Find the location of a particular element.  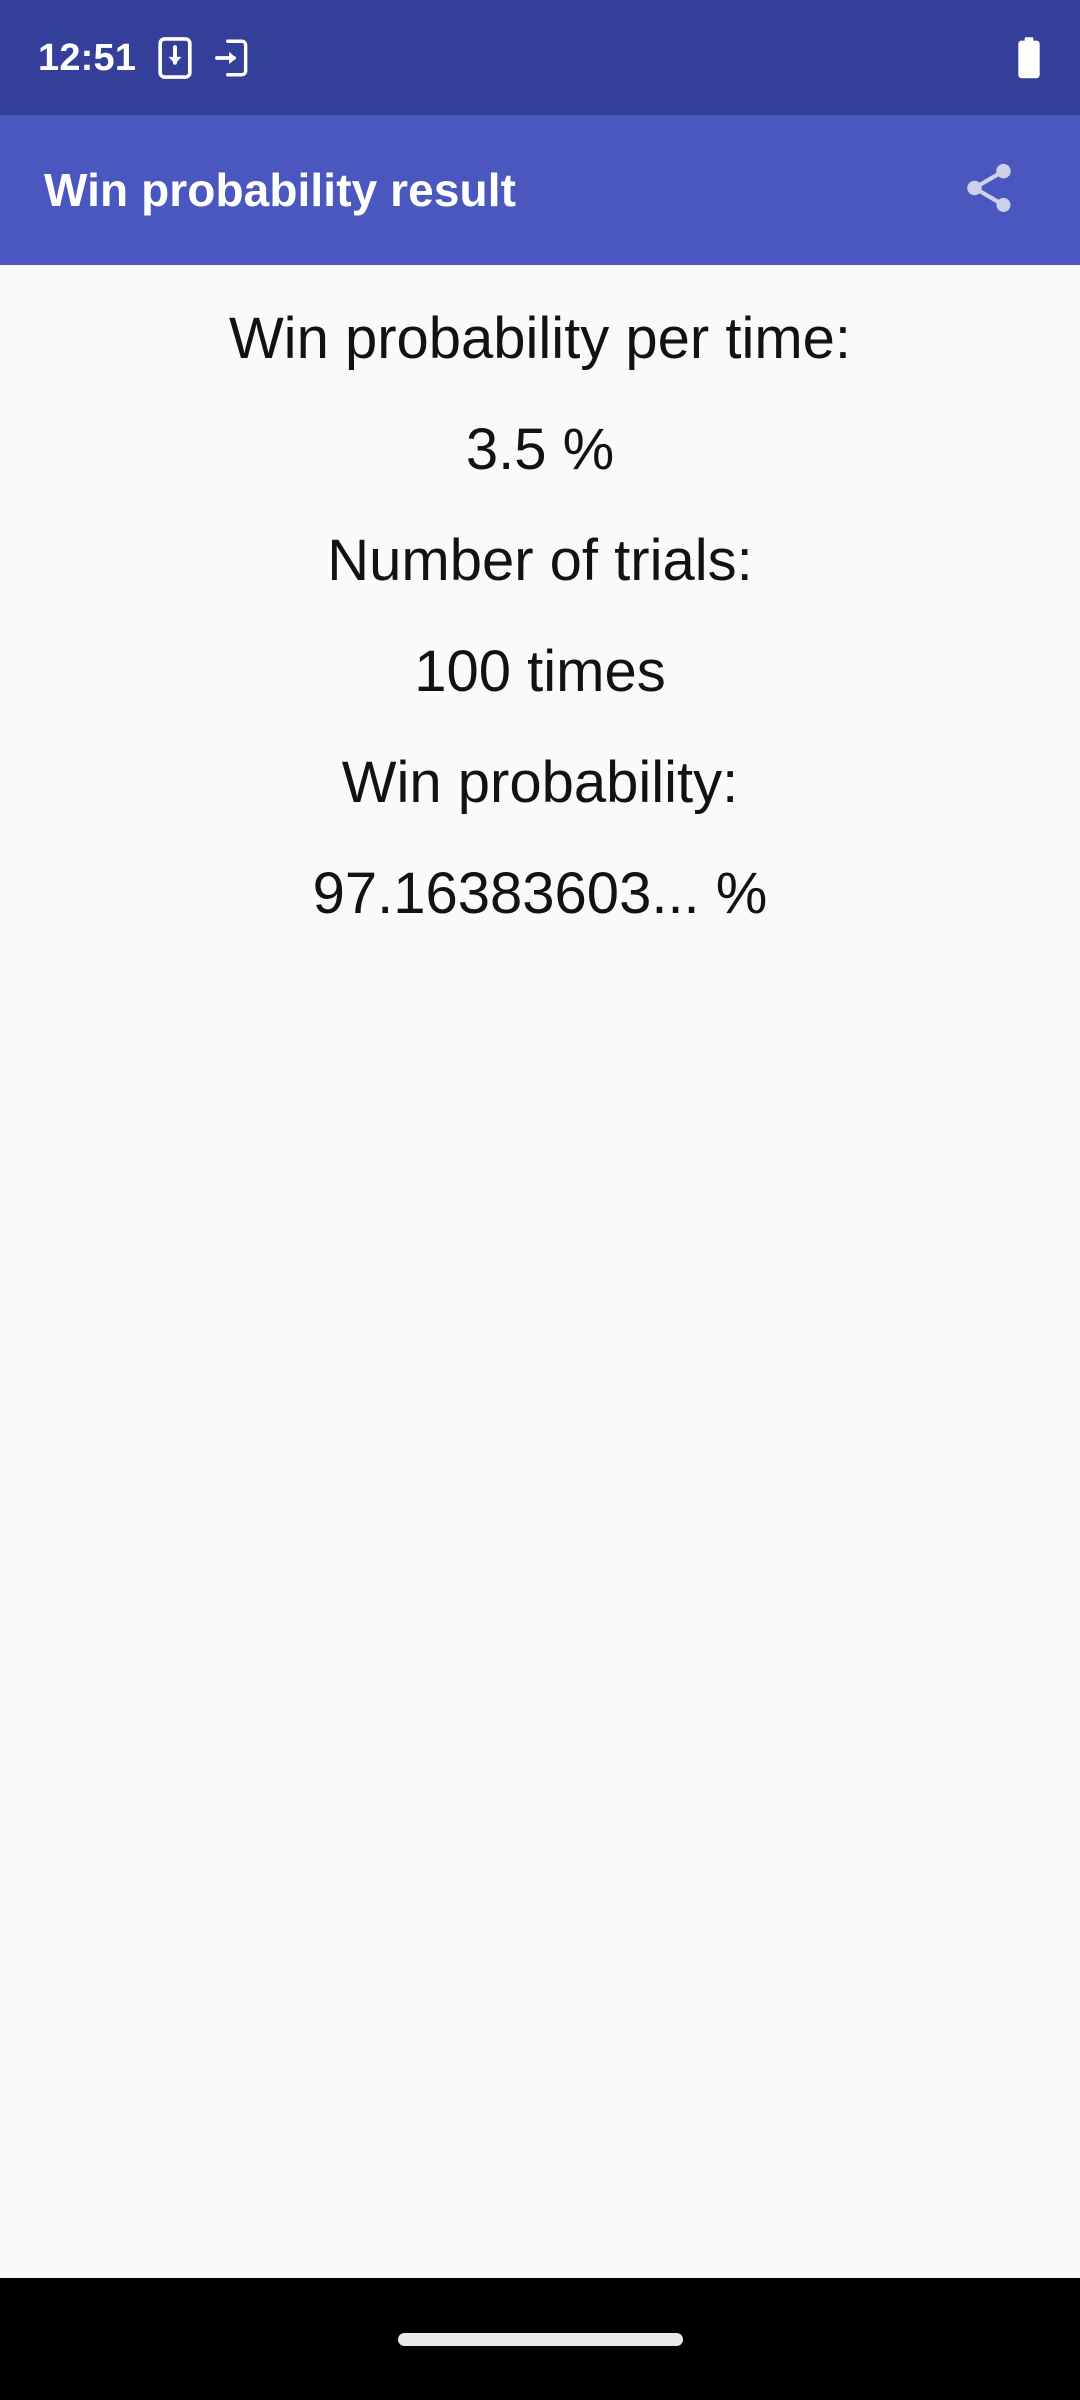

navigation-bar is located at coordinates (540, 2339).